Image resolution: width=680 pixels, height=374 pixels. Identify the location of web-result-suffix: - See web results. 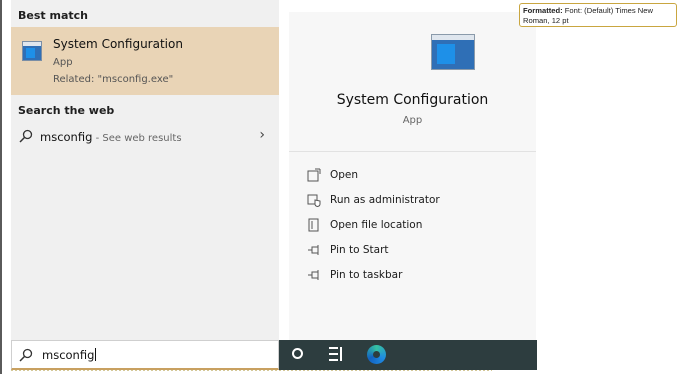
(137, 138).